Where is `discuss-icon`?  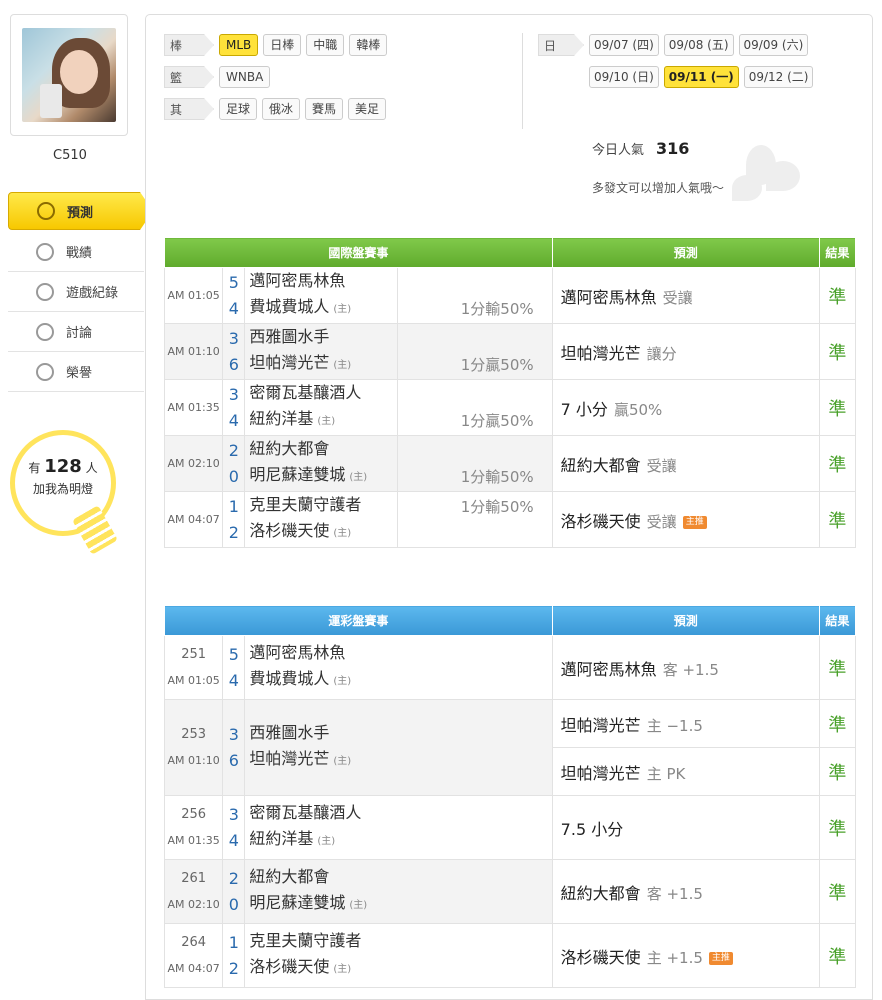 discuss-icon is located at coordinates (45, 331).